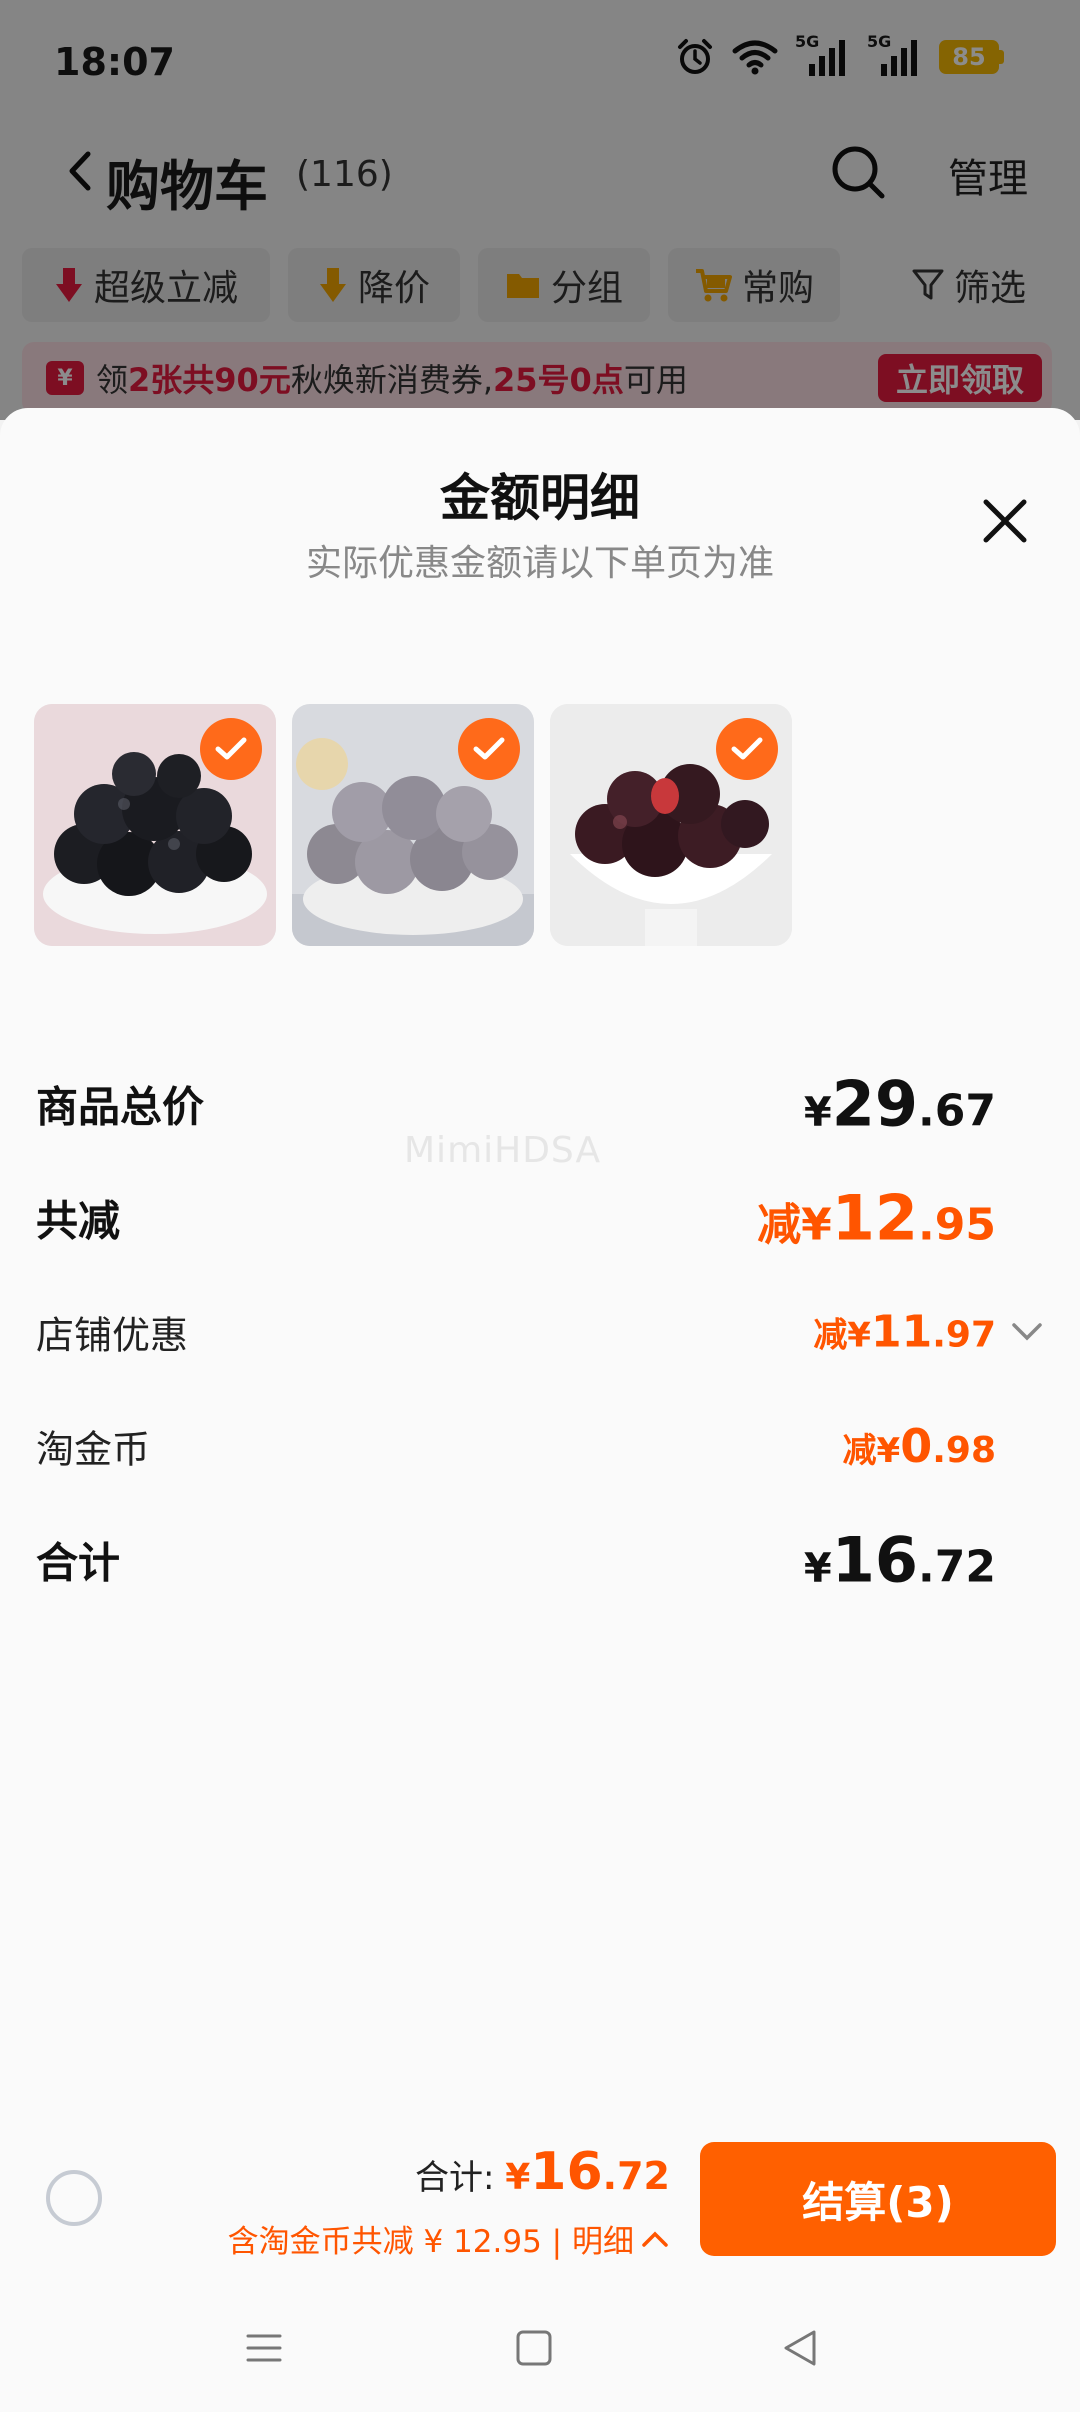  I want to click on coins-label: 淘金币, so click(93, 1449).